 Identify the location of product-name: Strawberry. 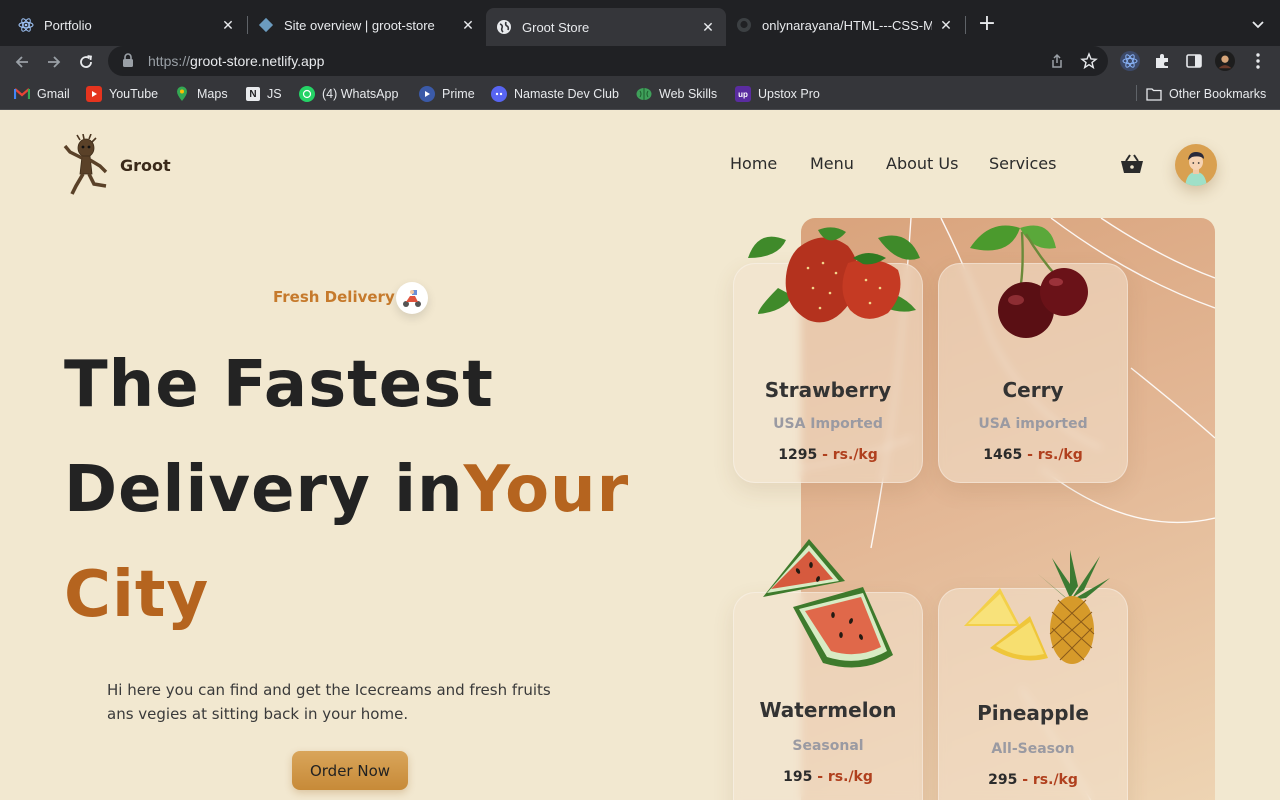
(828, 390).